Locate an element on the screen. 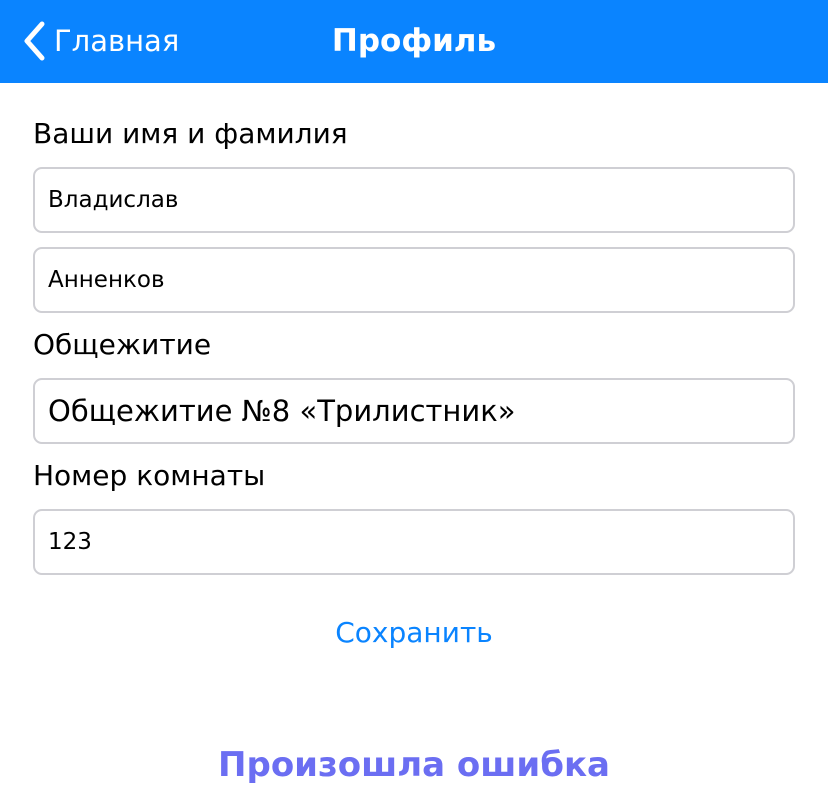  dorm-field is located at coordinates (414, 411).